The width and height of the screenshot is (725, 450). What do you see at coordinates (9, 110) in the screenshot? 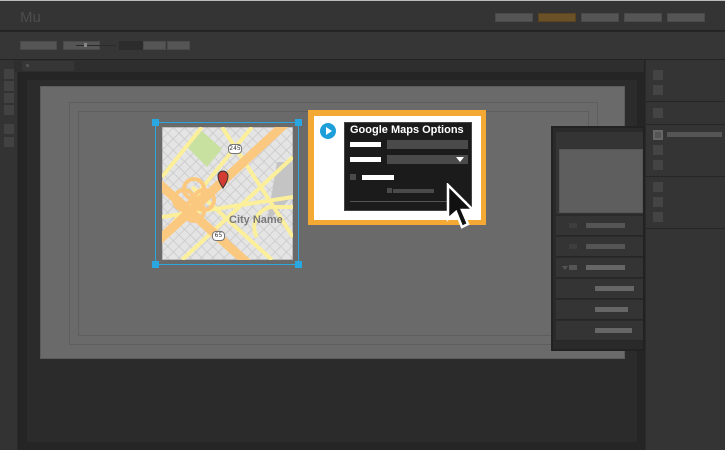
I see `tool-rectangle` at bounding box center [9, 110].